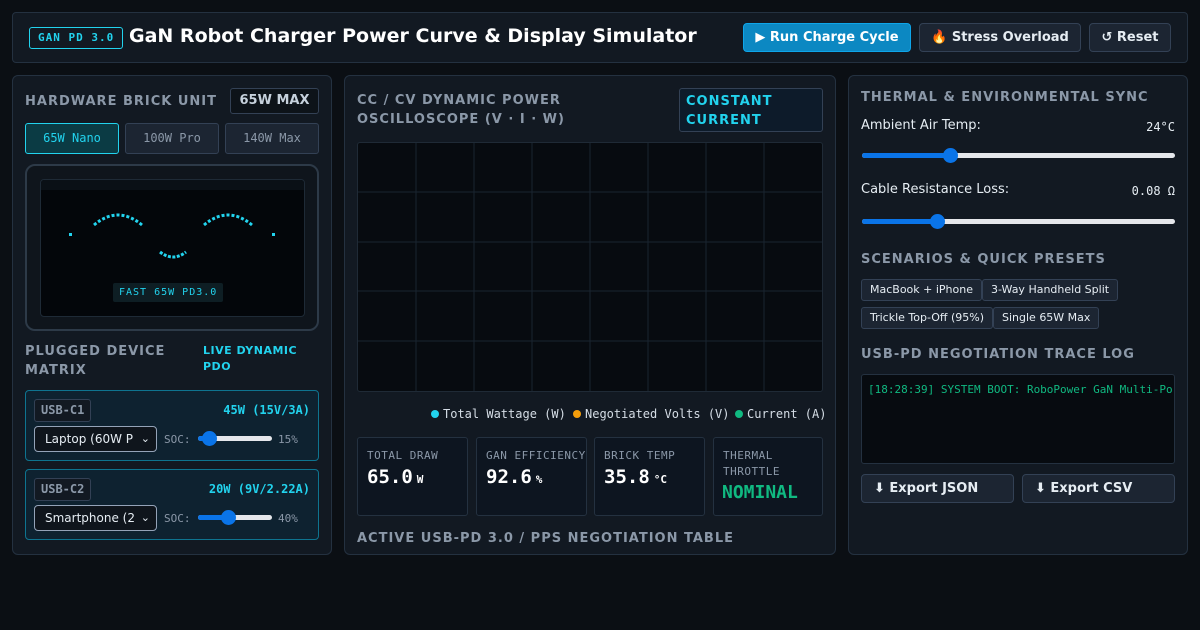  What do you see at coordinates (266, 410) in the screenshot?
I see `port-power: 45W (15V/3A)` at bounding box center [266, 410].